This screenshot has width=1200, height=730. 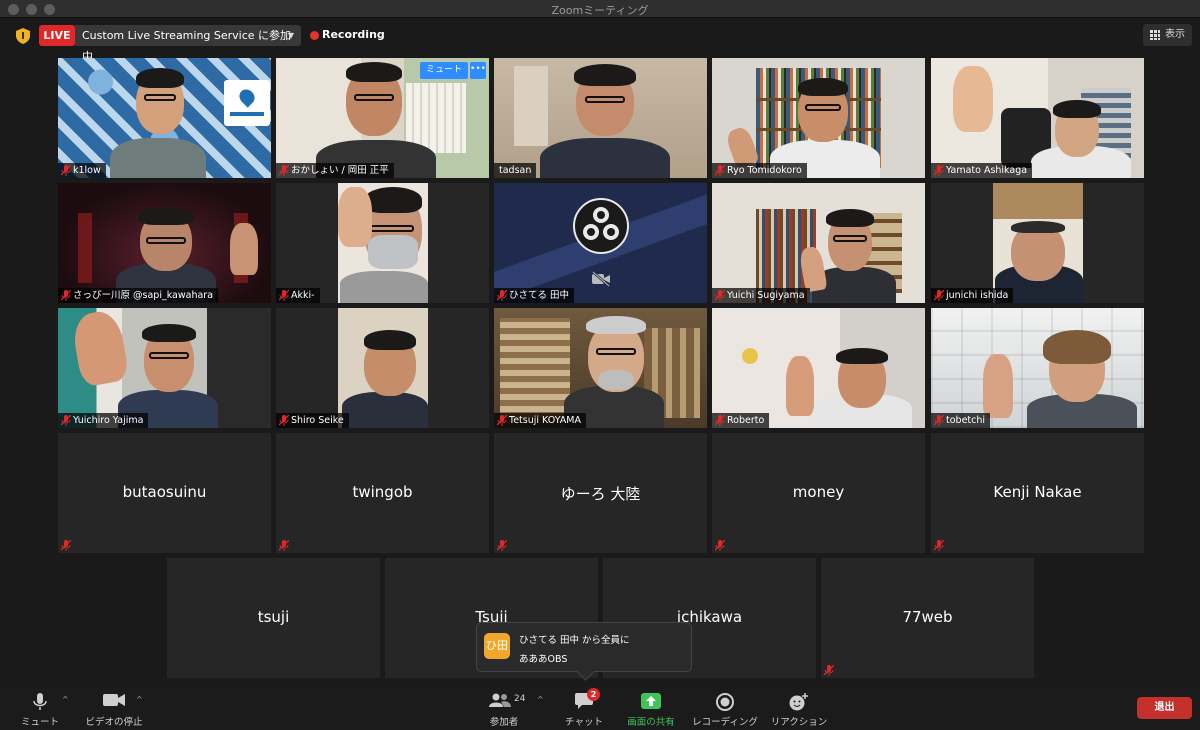 What do you see at coordinates (57, 35) in the screenshot?
I see `live-badge: LIVE` at bounding box center [57, 35].